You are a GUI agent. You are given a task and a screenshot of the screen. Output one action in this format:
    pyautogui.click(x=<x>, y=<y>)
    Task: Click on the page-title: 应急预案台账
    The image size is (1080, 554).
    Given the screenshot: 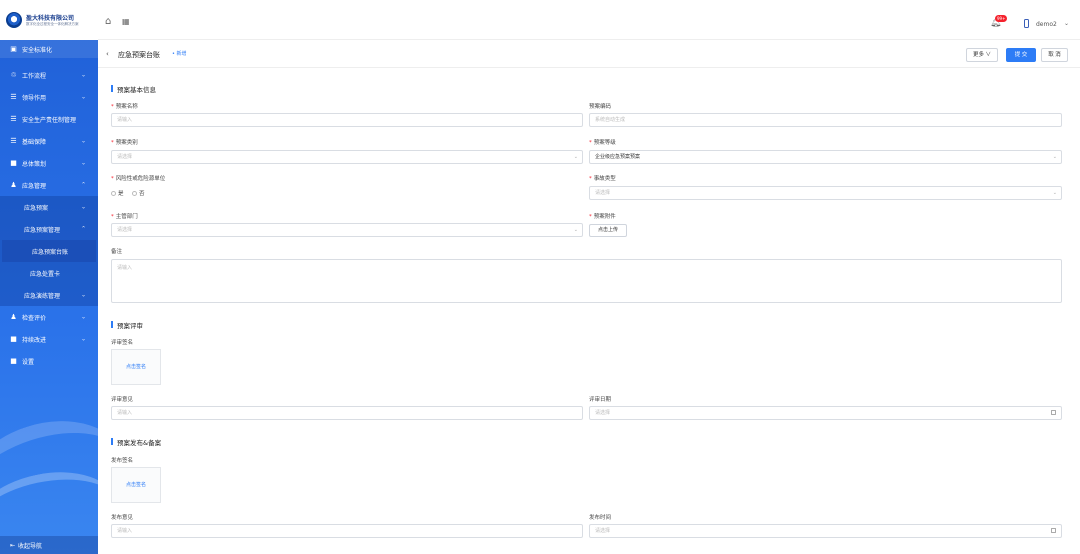 What is the action you would take?
    pyautogui.click(x=139, y=55)
    